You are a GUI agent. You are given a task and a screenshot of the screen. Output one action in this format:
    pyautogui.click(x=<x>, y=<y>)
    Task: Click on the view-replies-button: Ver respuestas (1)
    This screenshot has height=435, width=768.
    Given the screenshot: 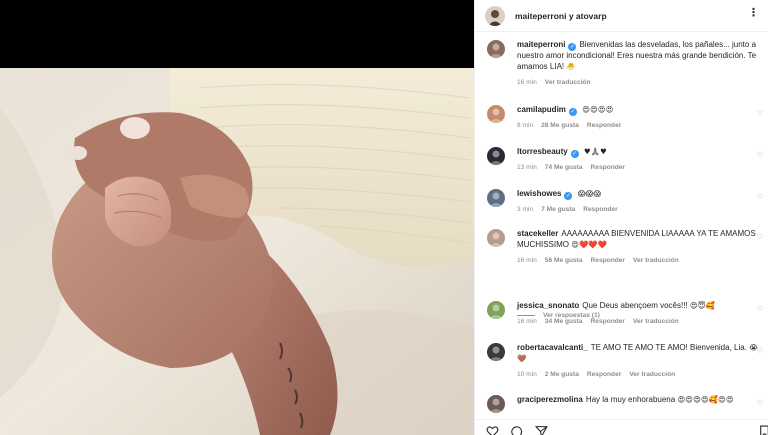 What is the action you would take?
    pyautogui.click(x=558, y=315)
    